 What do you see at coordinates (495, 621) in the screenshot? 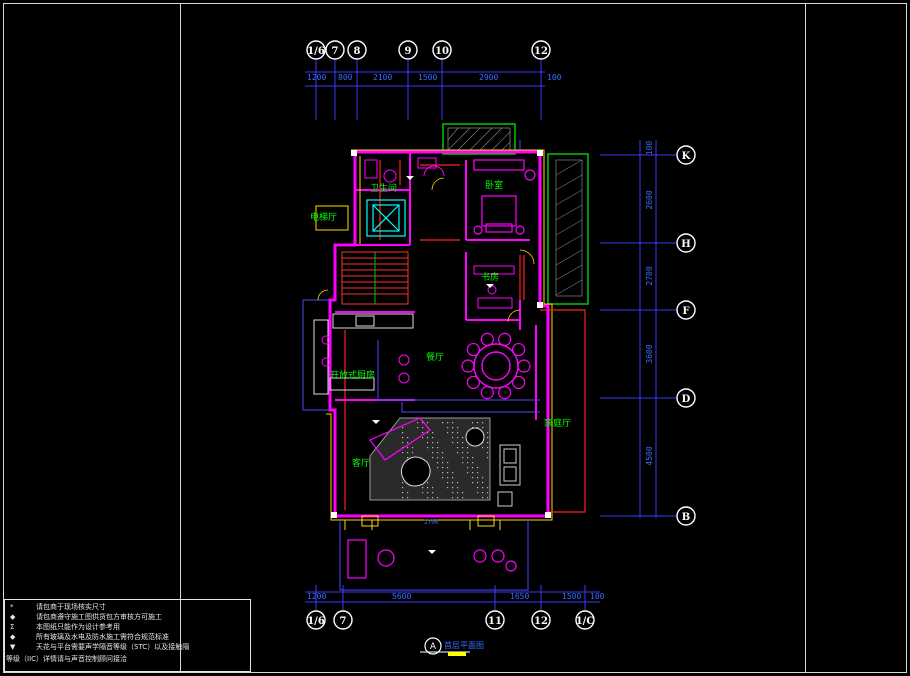
I see `axis-label: 11` at bounding box center [495, 621].